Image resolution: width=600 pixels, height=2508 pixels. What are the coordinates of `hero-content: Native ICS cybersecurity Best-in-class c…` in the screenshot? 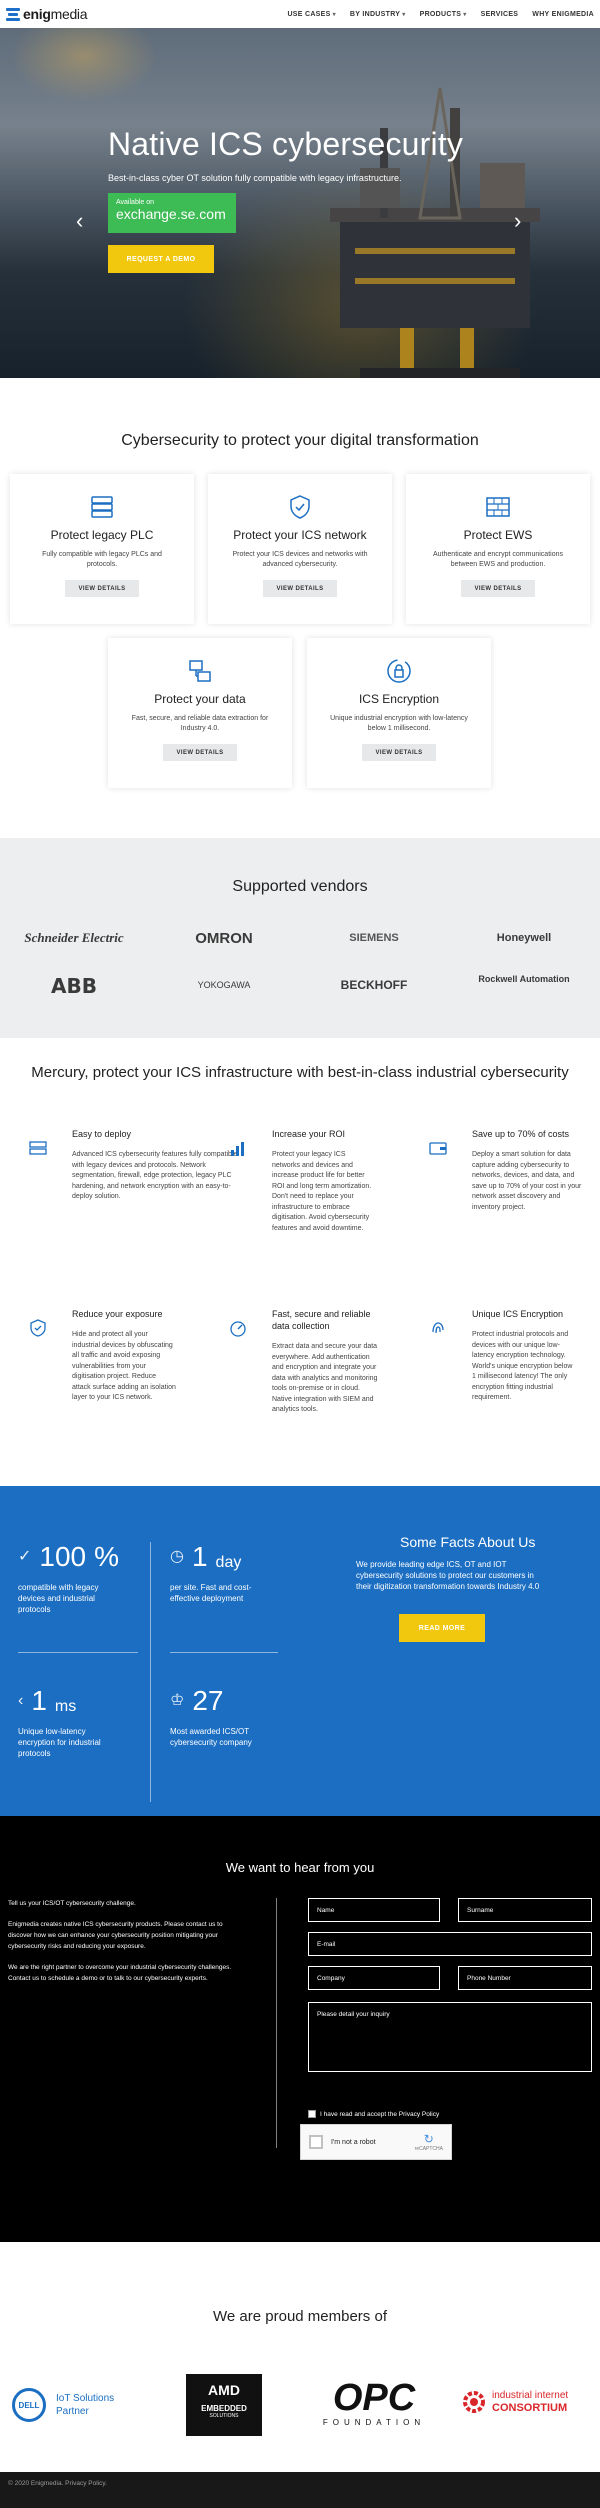 It's located at (285, 199).